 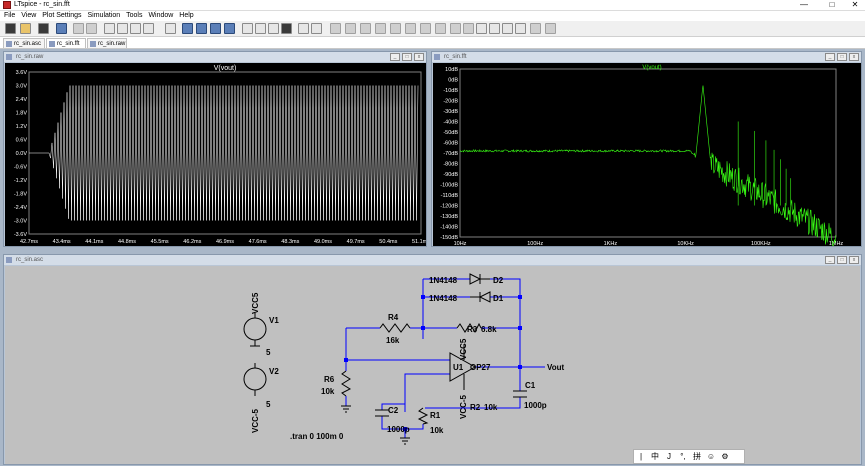 I want to click on label-vcc-neg: VCC-5, so click(x=255, y=420).